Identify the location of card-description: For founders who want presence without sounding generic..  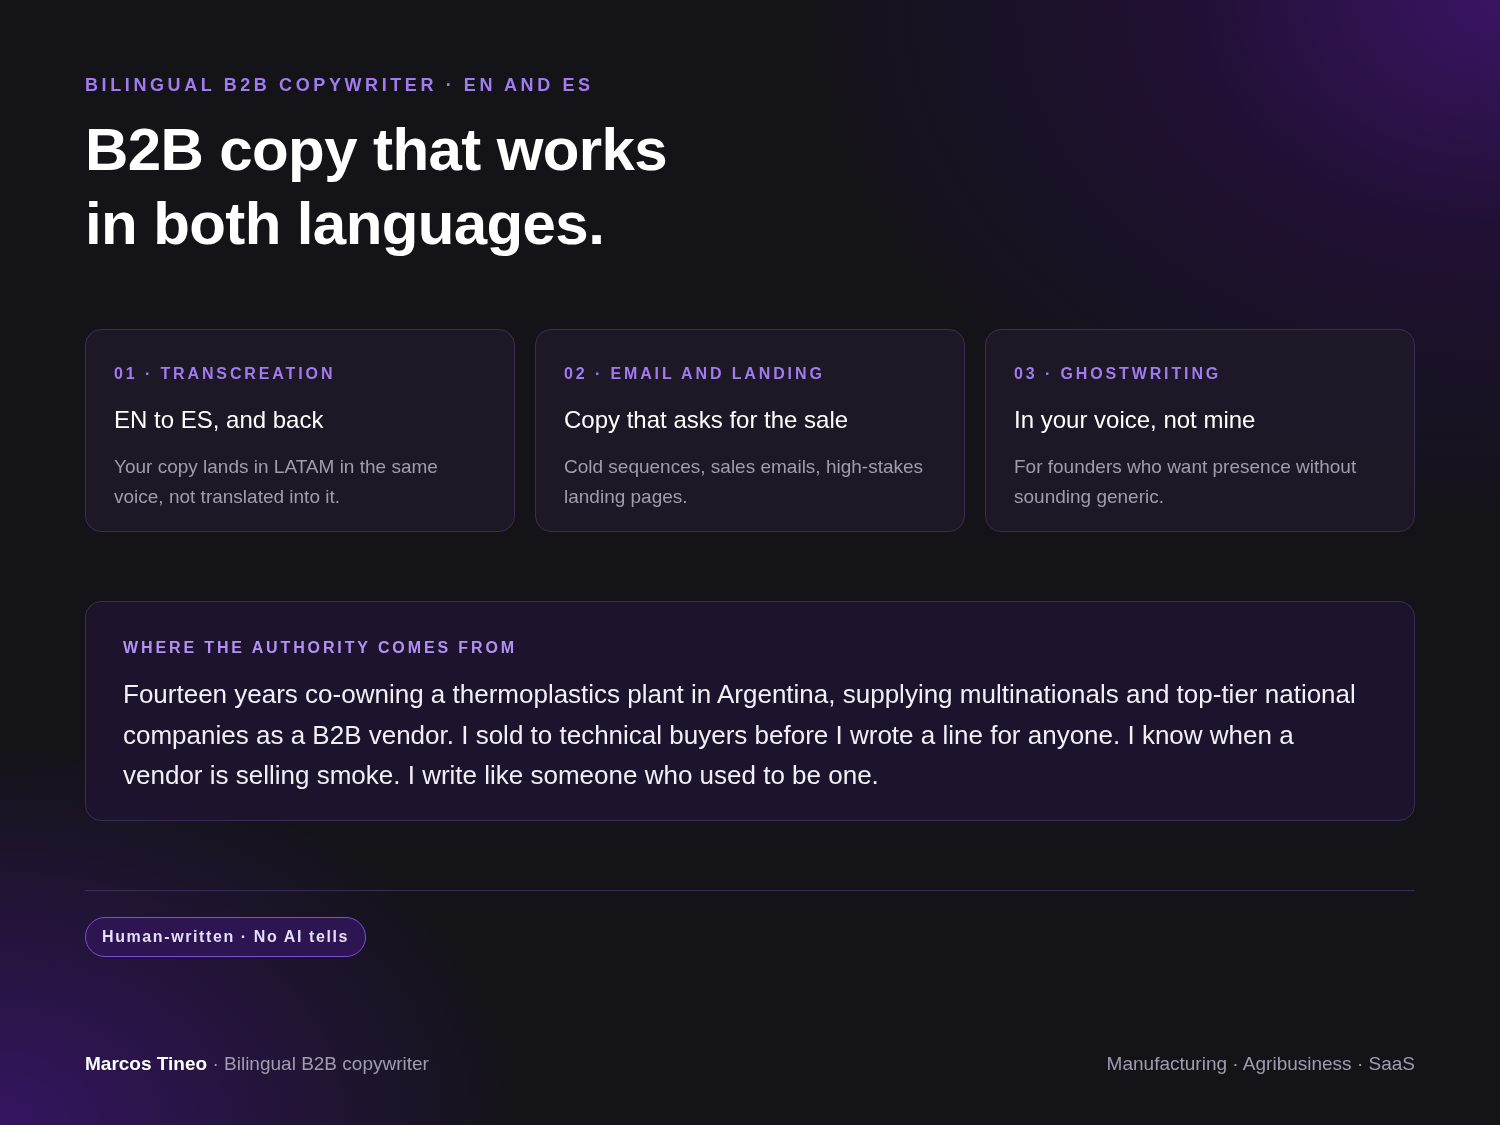
(1186, 482).